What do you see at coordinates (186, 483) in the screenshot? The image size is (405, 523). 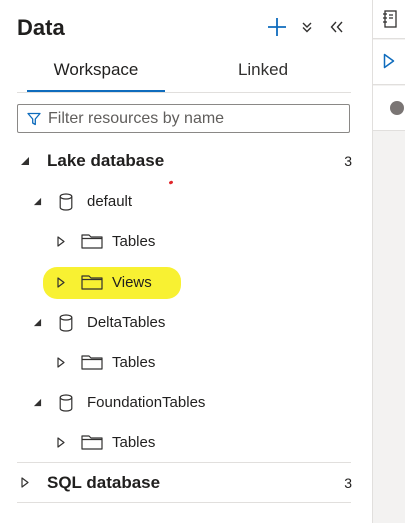 I see `tree-item-sql-database: SQL database 3` at bounding box center [186, 483].